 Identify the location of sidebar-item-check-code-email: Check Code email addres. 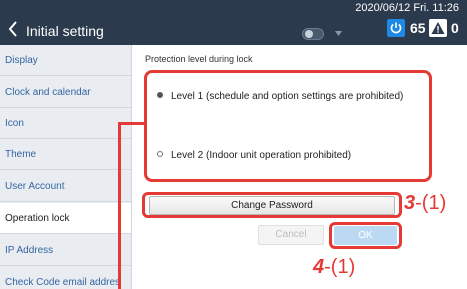
(65, 278).